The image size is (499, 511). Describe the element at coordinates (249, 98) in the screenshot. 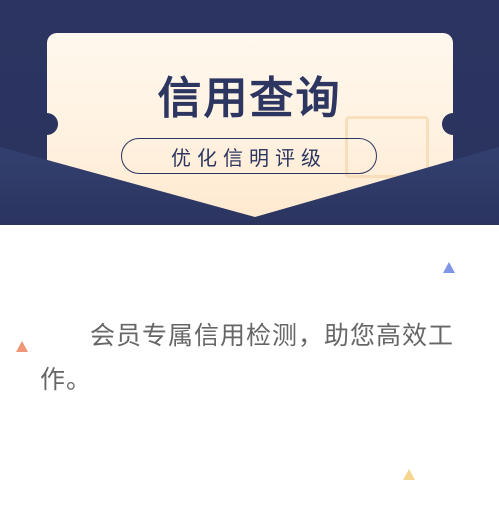

I see `page-title: 信用查询` at that location.